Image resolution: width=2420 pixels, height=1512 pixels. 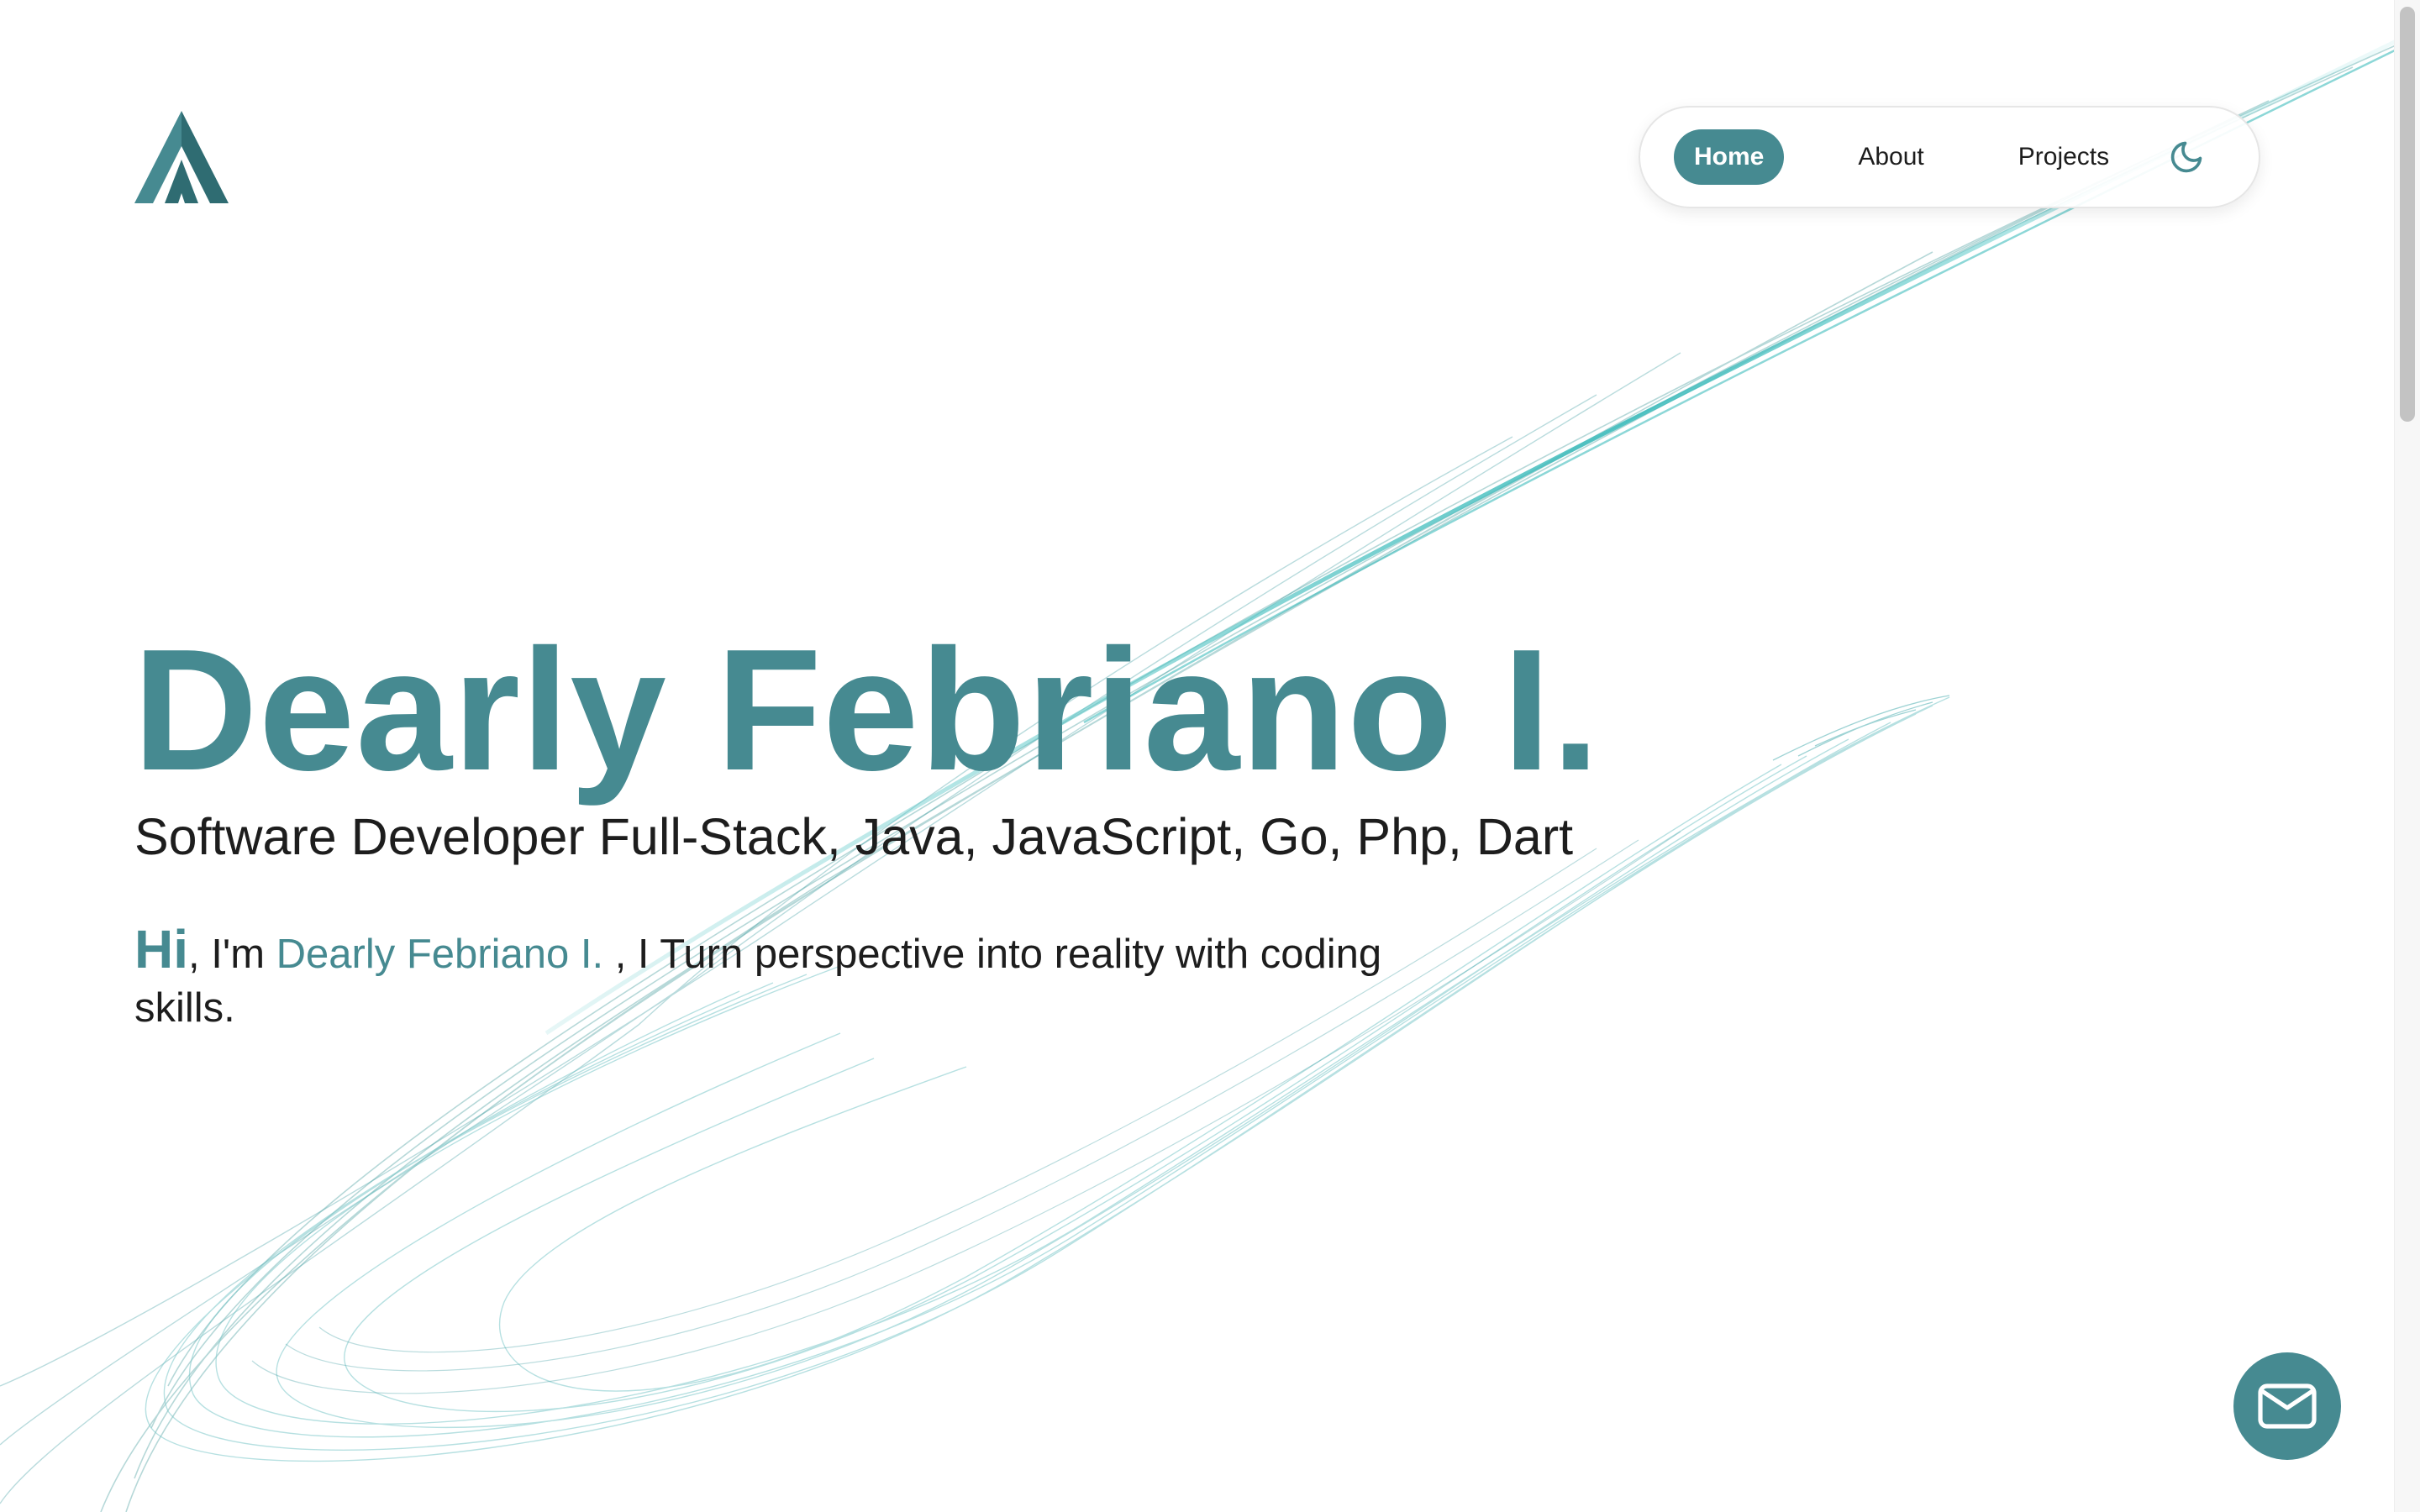 What do you see at coordinates (1891, 157) in the screenshot?
I see `nav-about-link: About` at bounding box center [1891, 157].